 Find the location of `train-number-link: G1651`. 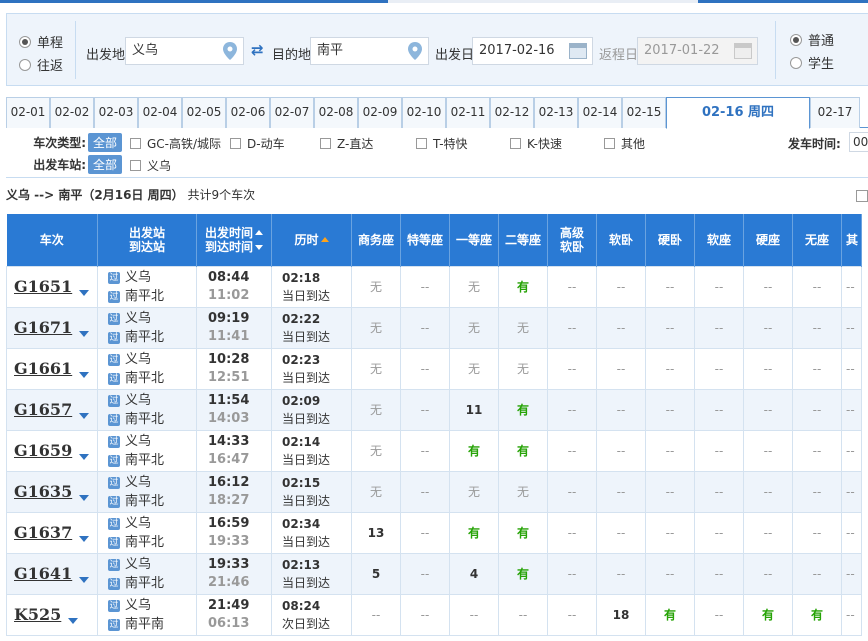

train-number-link: G1651 is located at coordinates (43, 286).